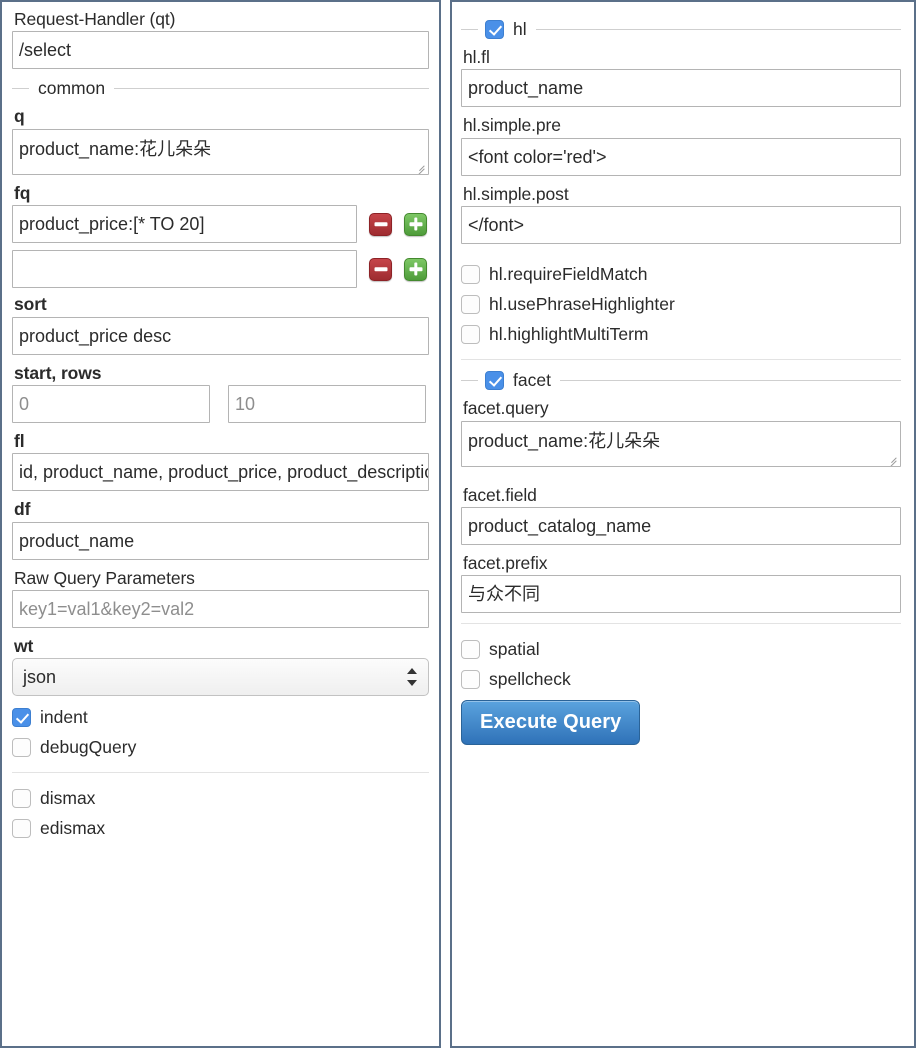  What do you see at coordinates (681, 443) in the screenshot?
I see `facet-query-textarea: product_name:花儿朵朵` at bounding box center [681, 443].